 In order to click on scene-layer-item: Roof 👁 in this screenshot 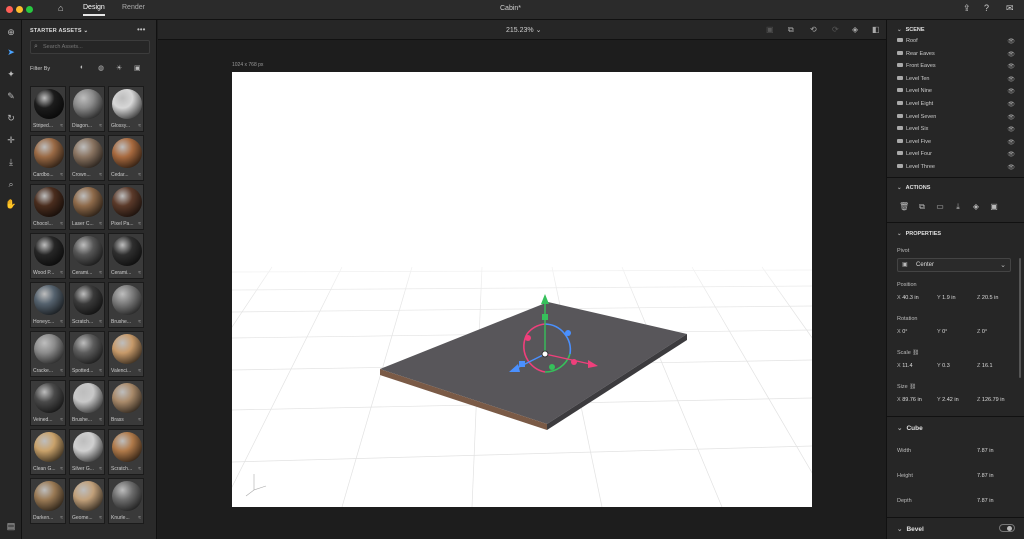, I will do `click(956, 44)`.